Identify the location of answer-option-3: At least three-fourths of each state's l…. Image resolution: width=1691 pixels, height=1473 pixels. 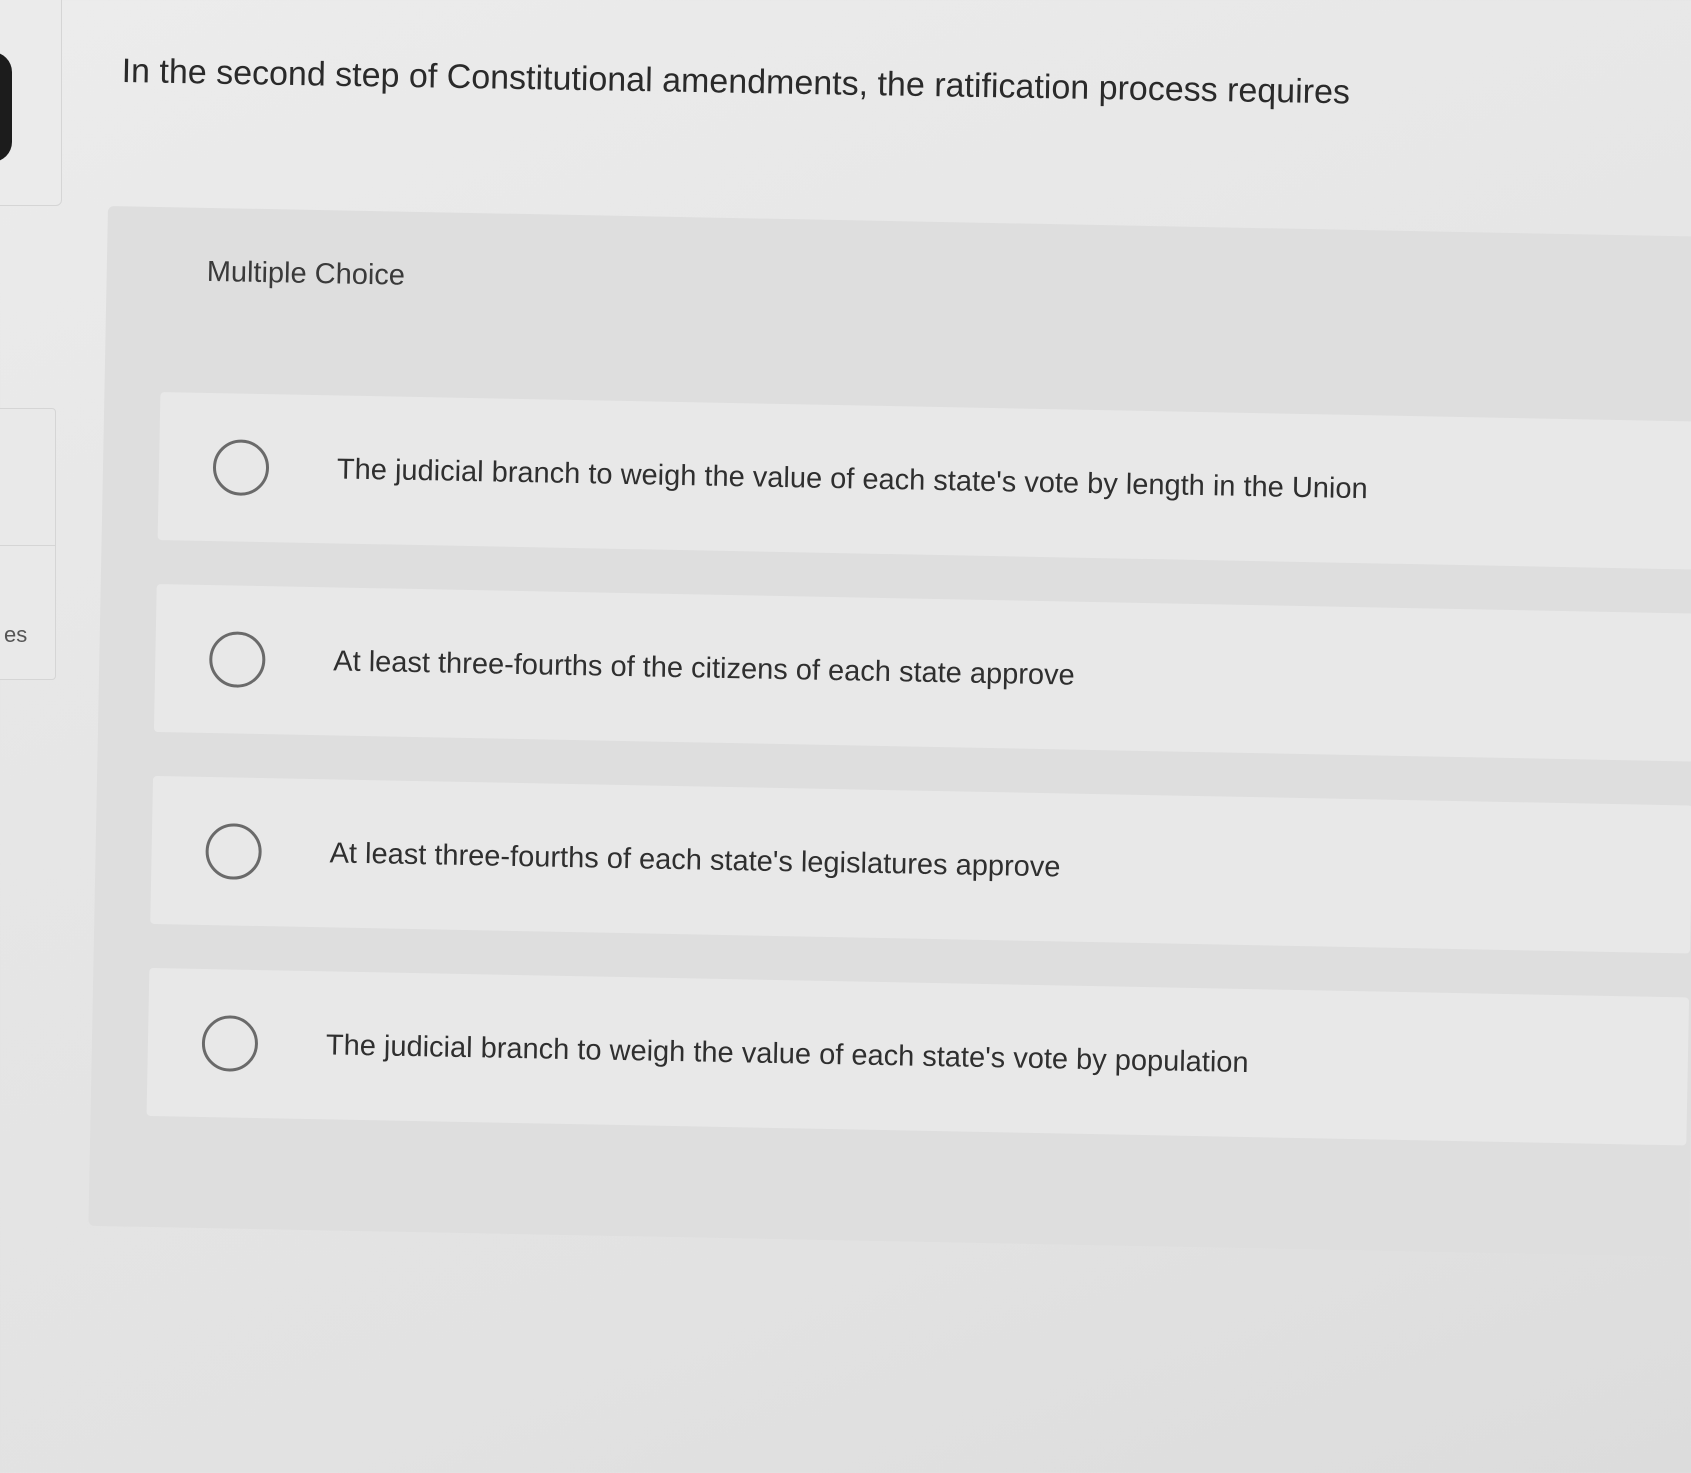
(920, 864).